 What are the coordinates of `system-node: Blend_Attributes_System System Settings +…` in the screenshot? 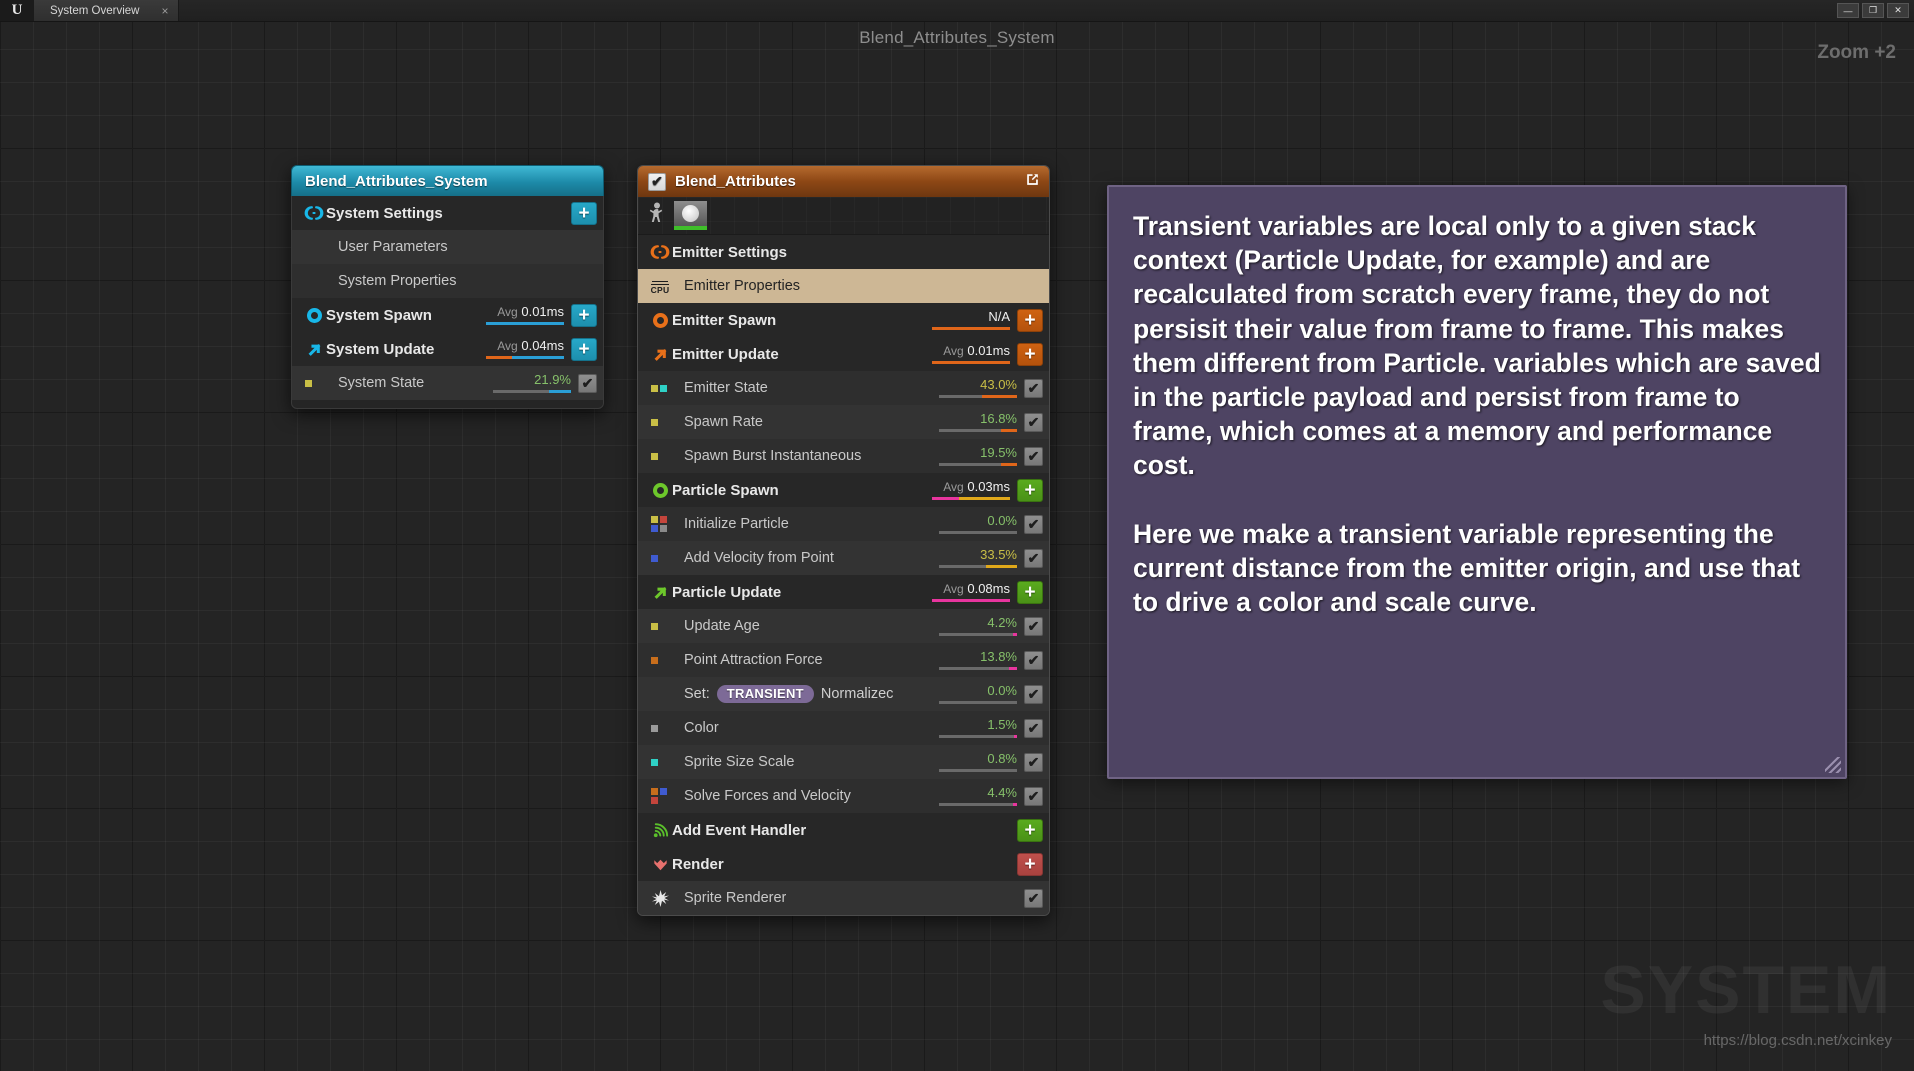 It's located at (447, 287).